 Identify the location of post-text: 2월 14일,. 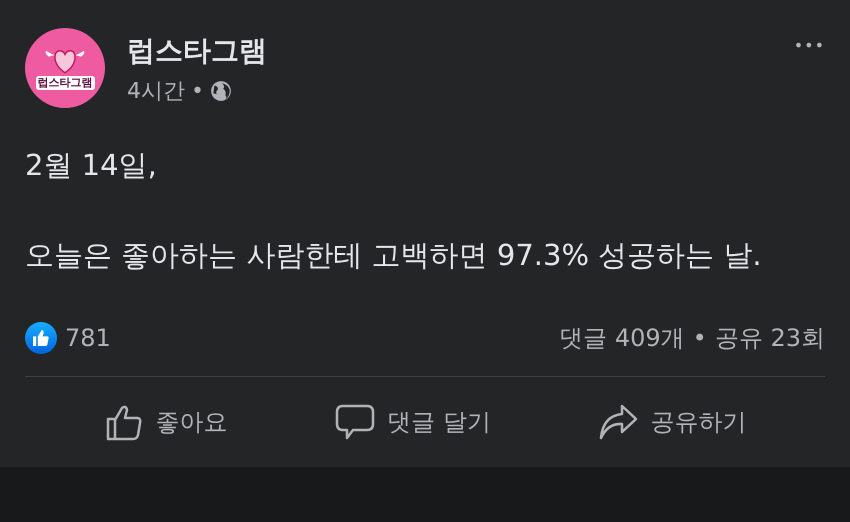
(91, 165).